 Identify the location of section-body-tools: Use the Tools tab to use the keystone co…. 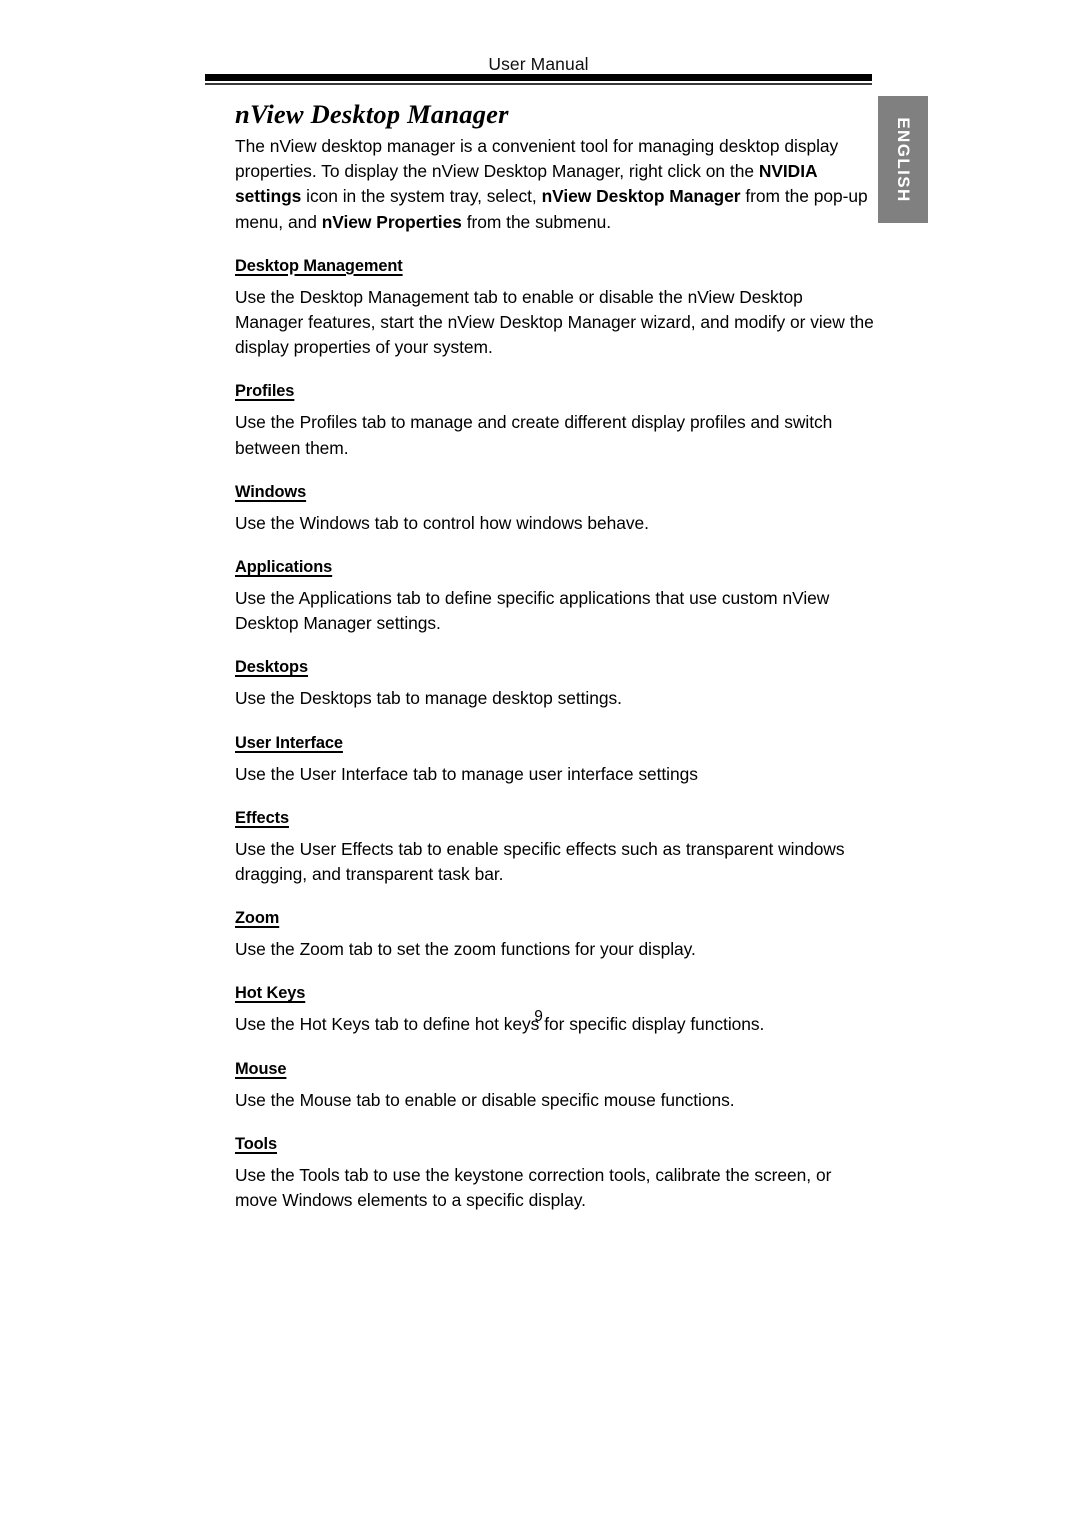
(533, 1187).